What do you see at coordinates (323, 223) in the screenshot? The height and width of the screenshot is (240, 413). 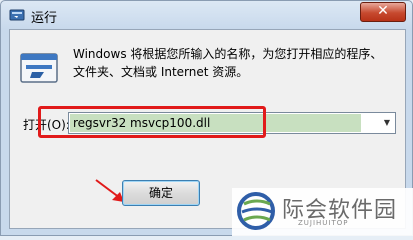 I see `watermark-subtitle: ZUJIHUITOP` at bounding box center [323, 223].